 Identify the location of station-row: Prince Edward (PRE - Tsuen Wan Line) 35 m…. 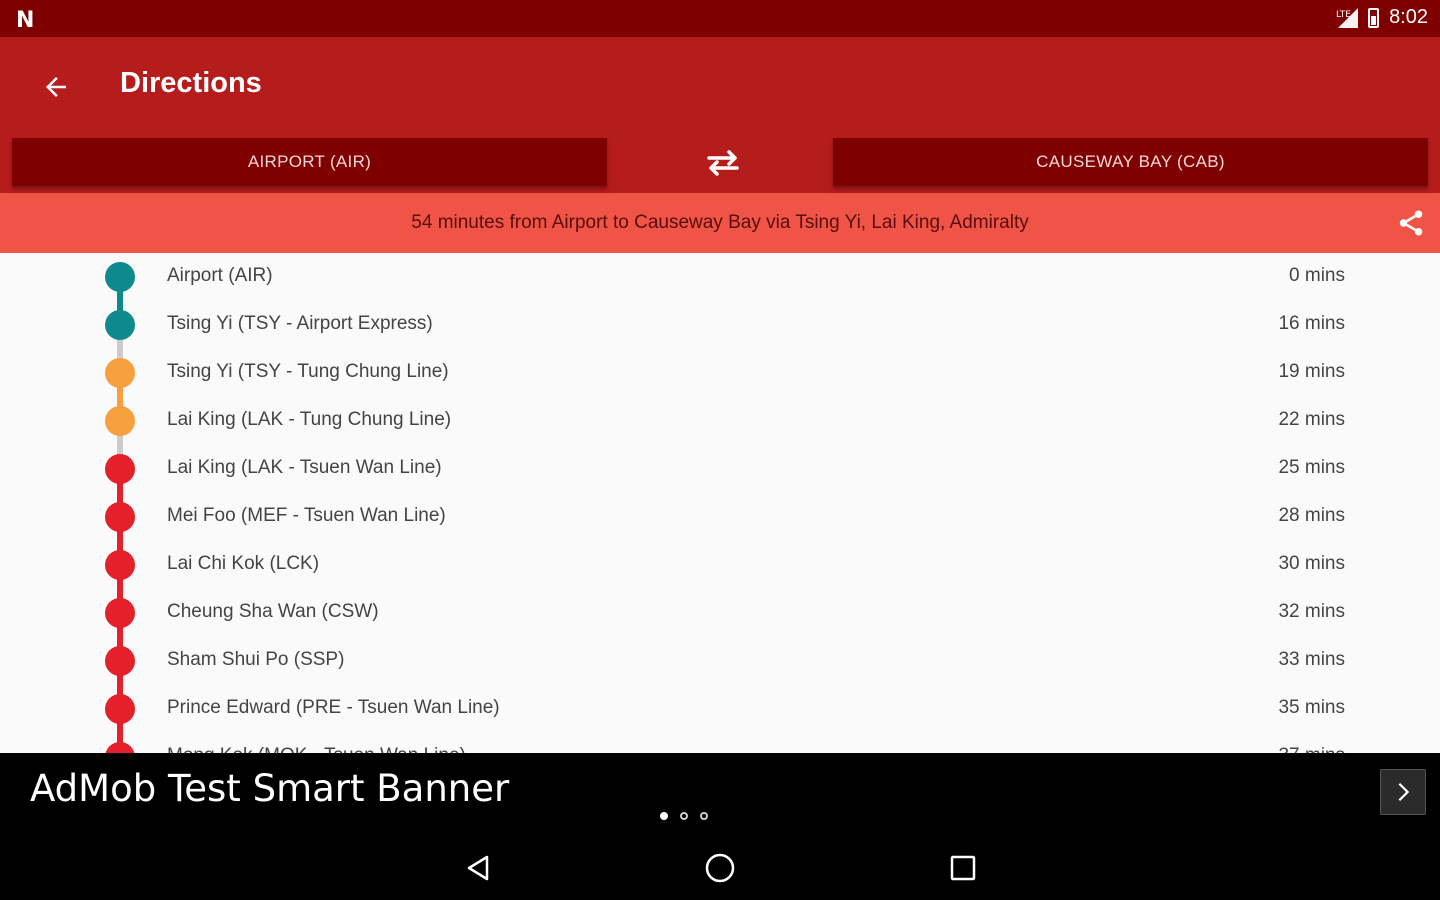
(720, 709).